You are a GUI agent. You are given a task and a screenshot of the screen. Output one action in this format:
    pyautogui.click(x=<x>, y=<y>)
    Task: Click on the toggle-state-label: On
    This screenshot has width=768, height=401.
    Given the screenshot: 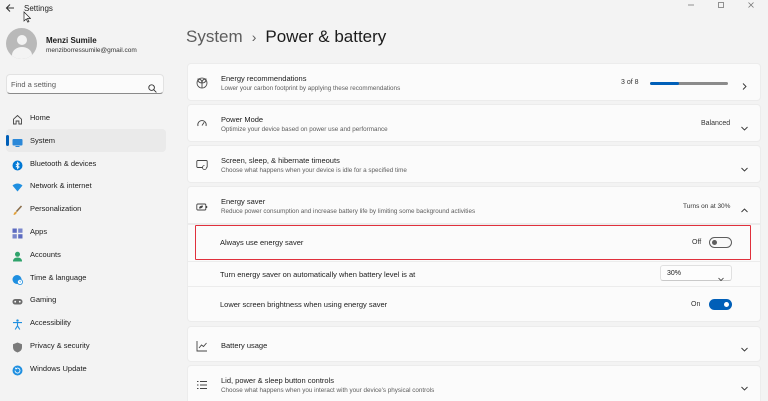 What is the action you would take?
    pyautogui.click(x=696, y=304)
    